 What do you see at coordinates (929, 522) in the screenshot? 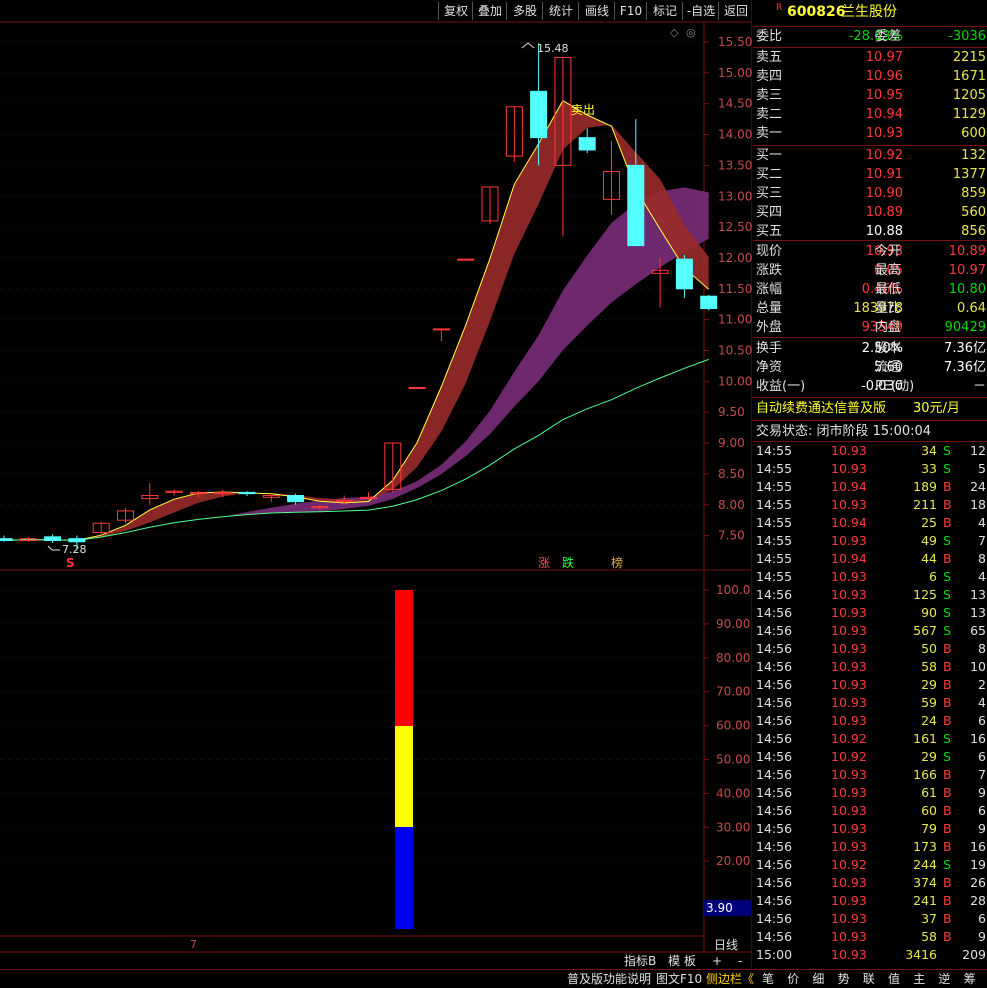
I see `trade-volume: 25` at bounding box center [929, 522].